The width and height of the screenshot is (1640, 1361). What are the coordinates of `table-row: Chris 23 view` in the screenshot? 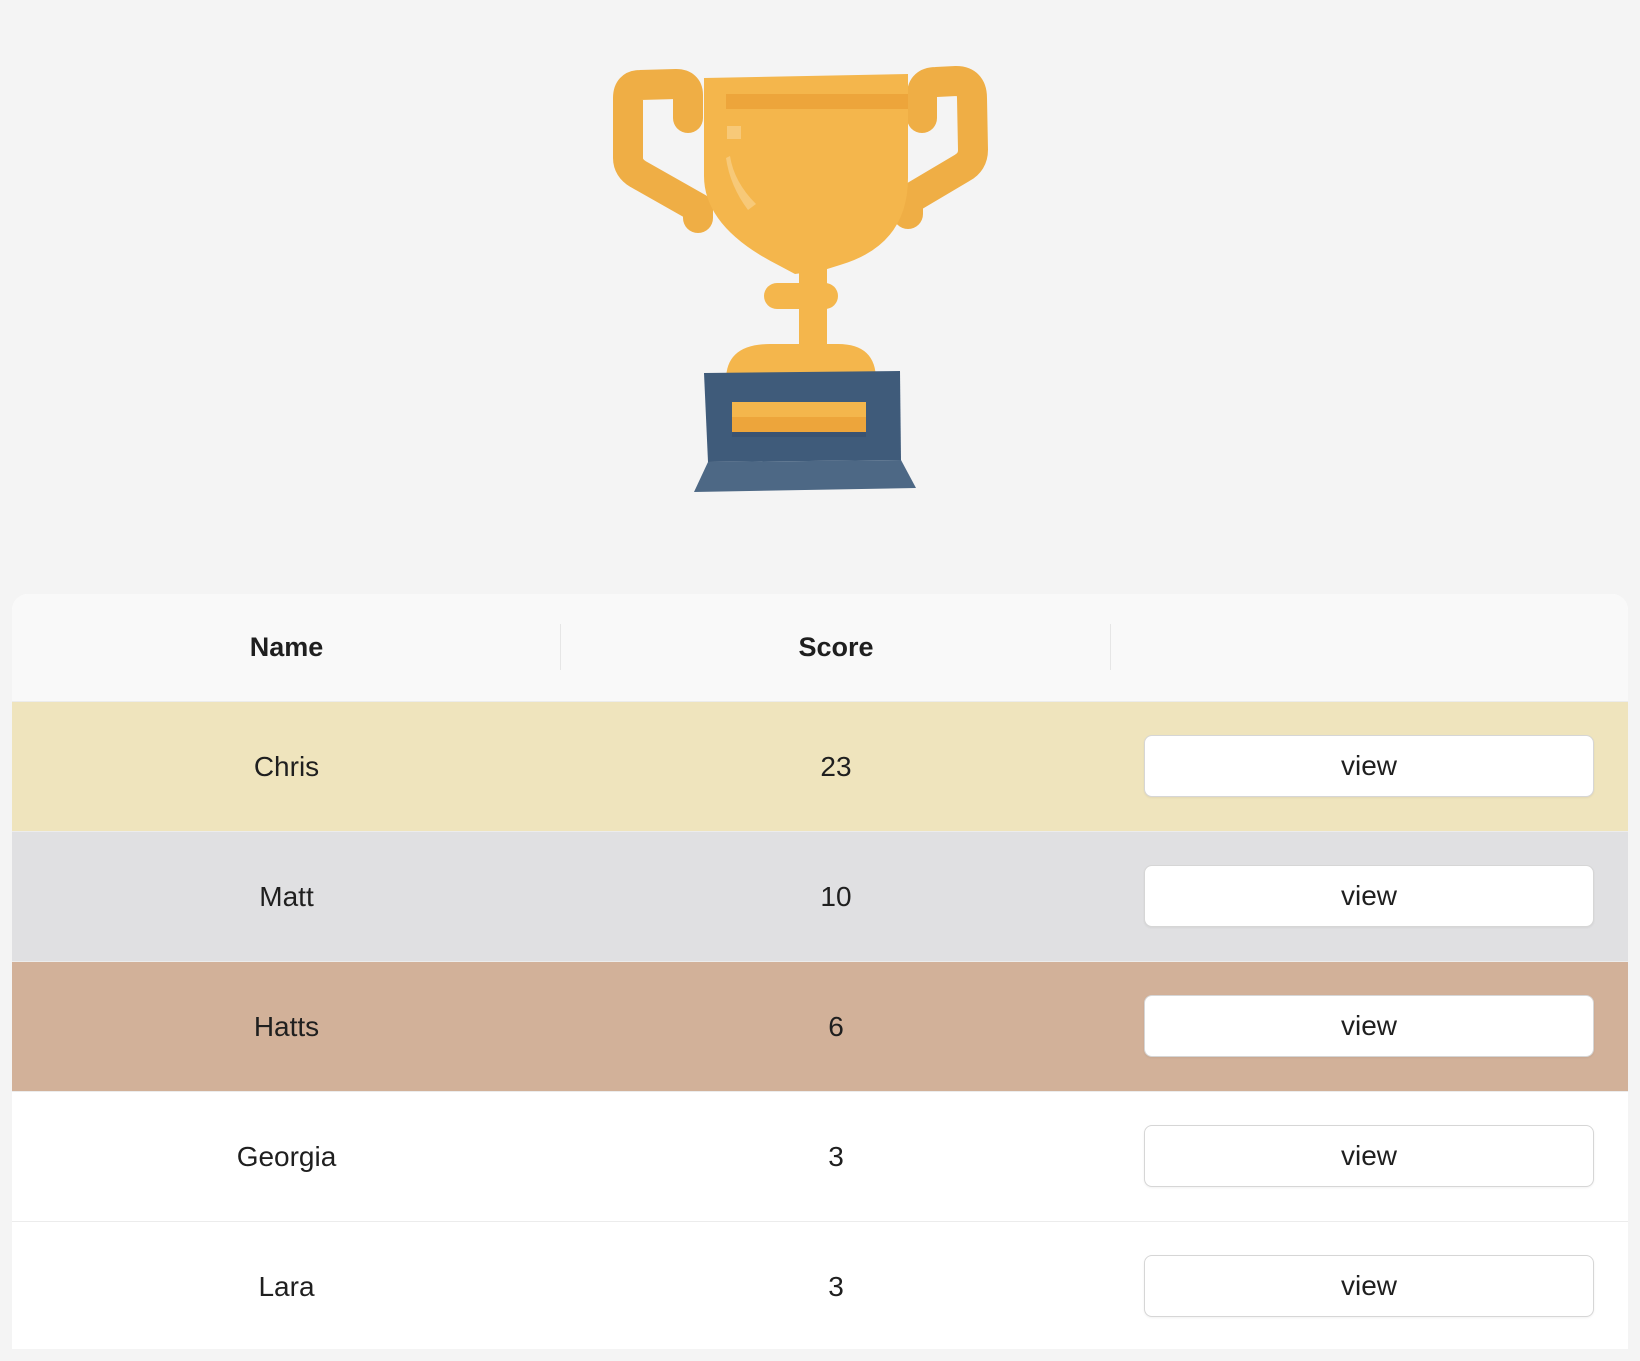 It's located at (820, 767).